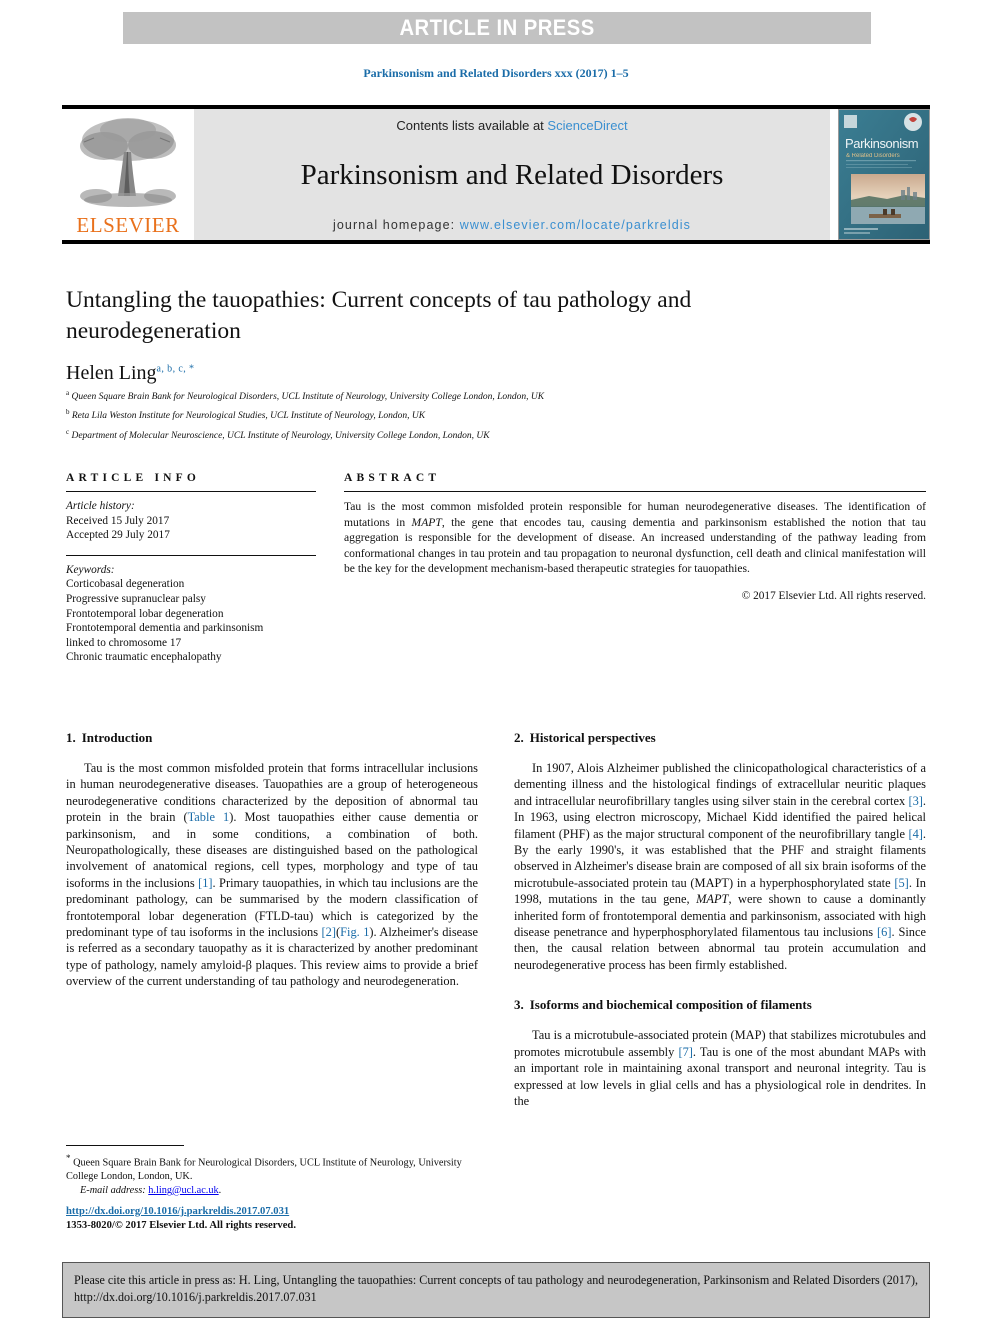  I want to click on reference-link: [5], so click(901, 883).